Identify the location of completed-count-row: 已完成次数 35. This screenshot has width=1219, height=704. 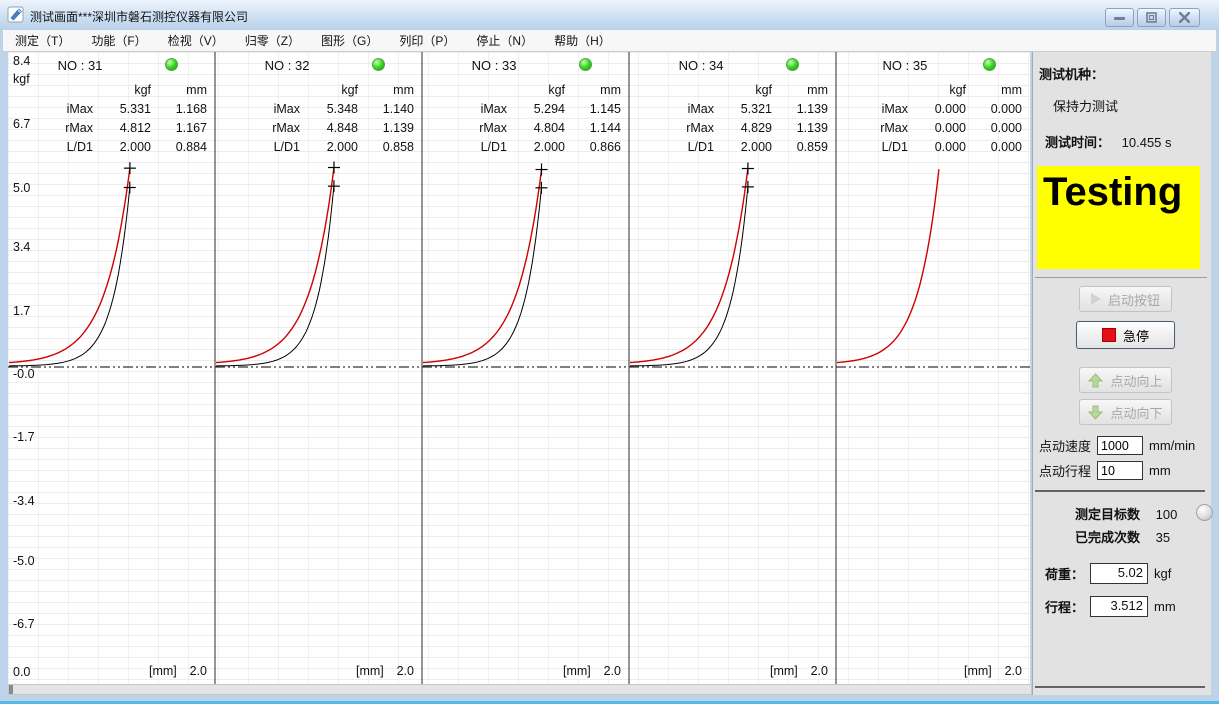
(1122, 536).